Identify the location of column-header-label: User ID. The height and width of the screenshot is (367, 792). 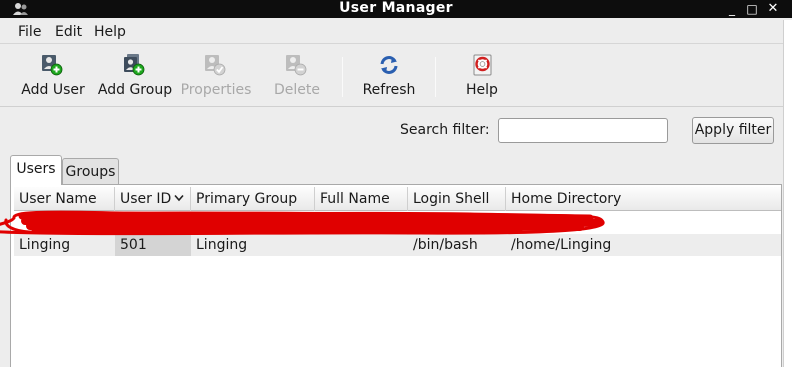
(146, 199).